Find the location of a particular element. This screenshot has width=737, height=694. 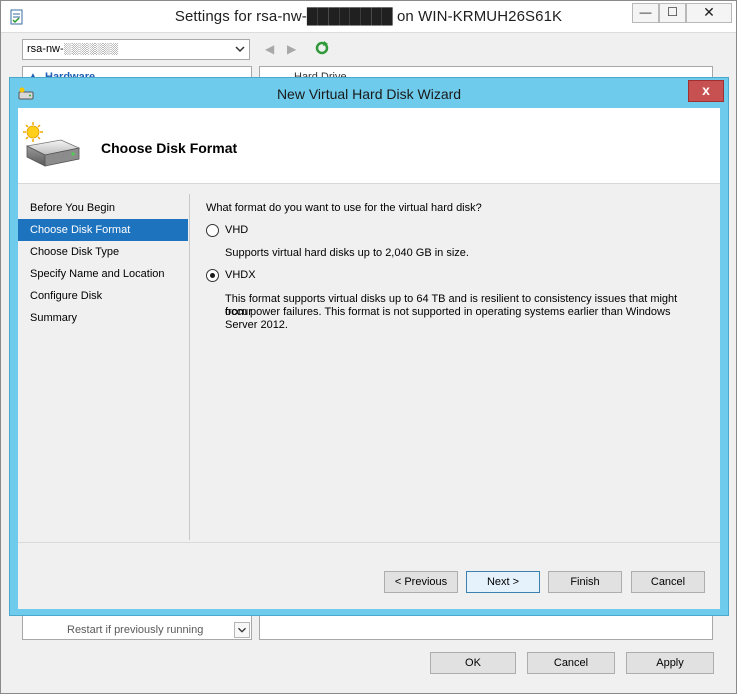

wizard-header: Choose Disk Format is located at coordinates (369, 146).